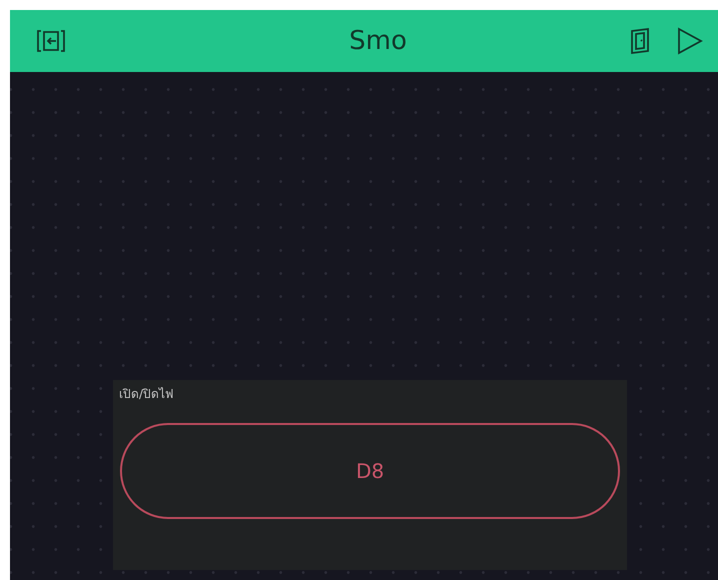 The width and height of the screenshot is (718, 580). Describe the element at coordinates (378, 41) in the screenshot. I see `project-title: Smo` at that location.